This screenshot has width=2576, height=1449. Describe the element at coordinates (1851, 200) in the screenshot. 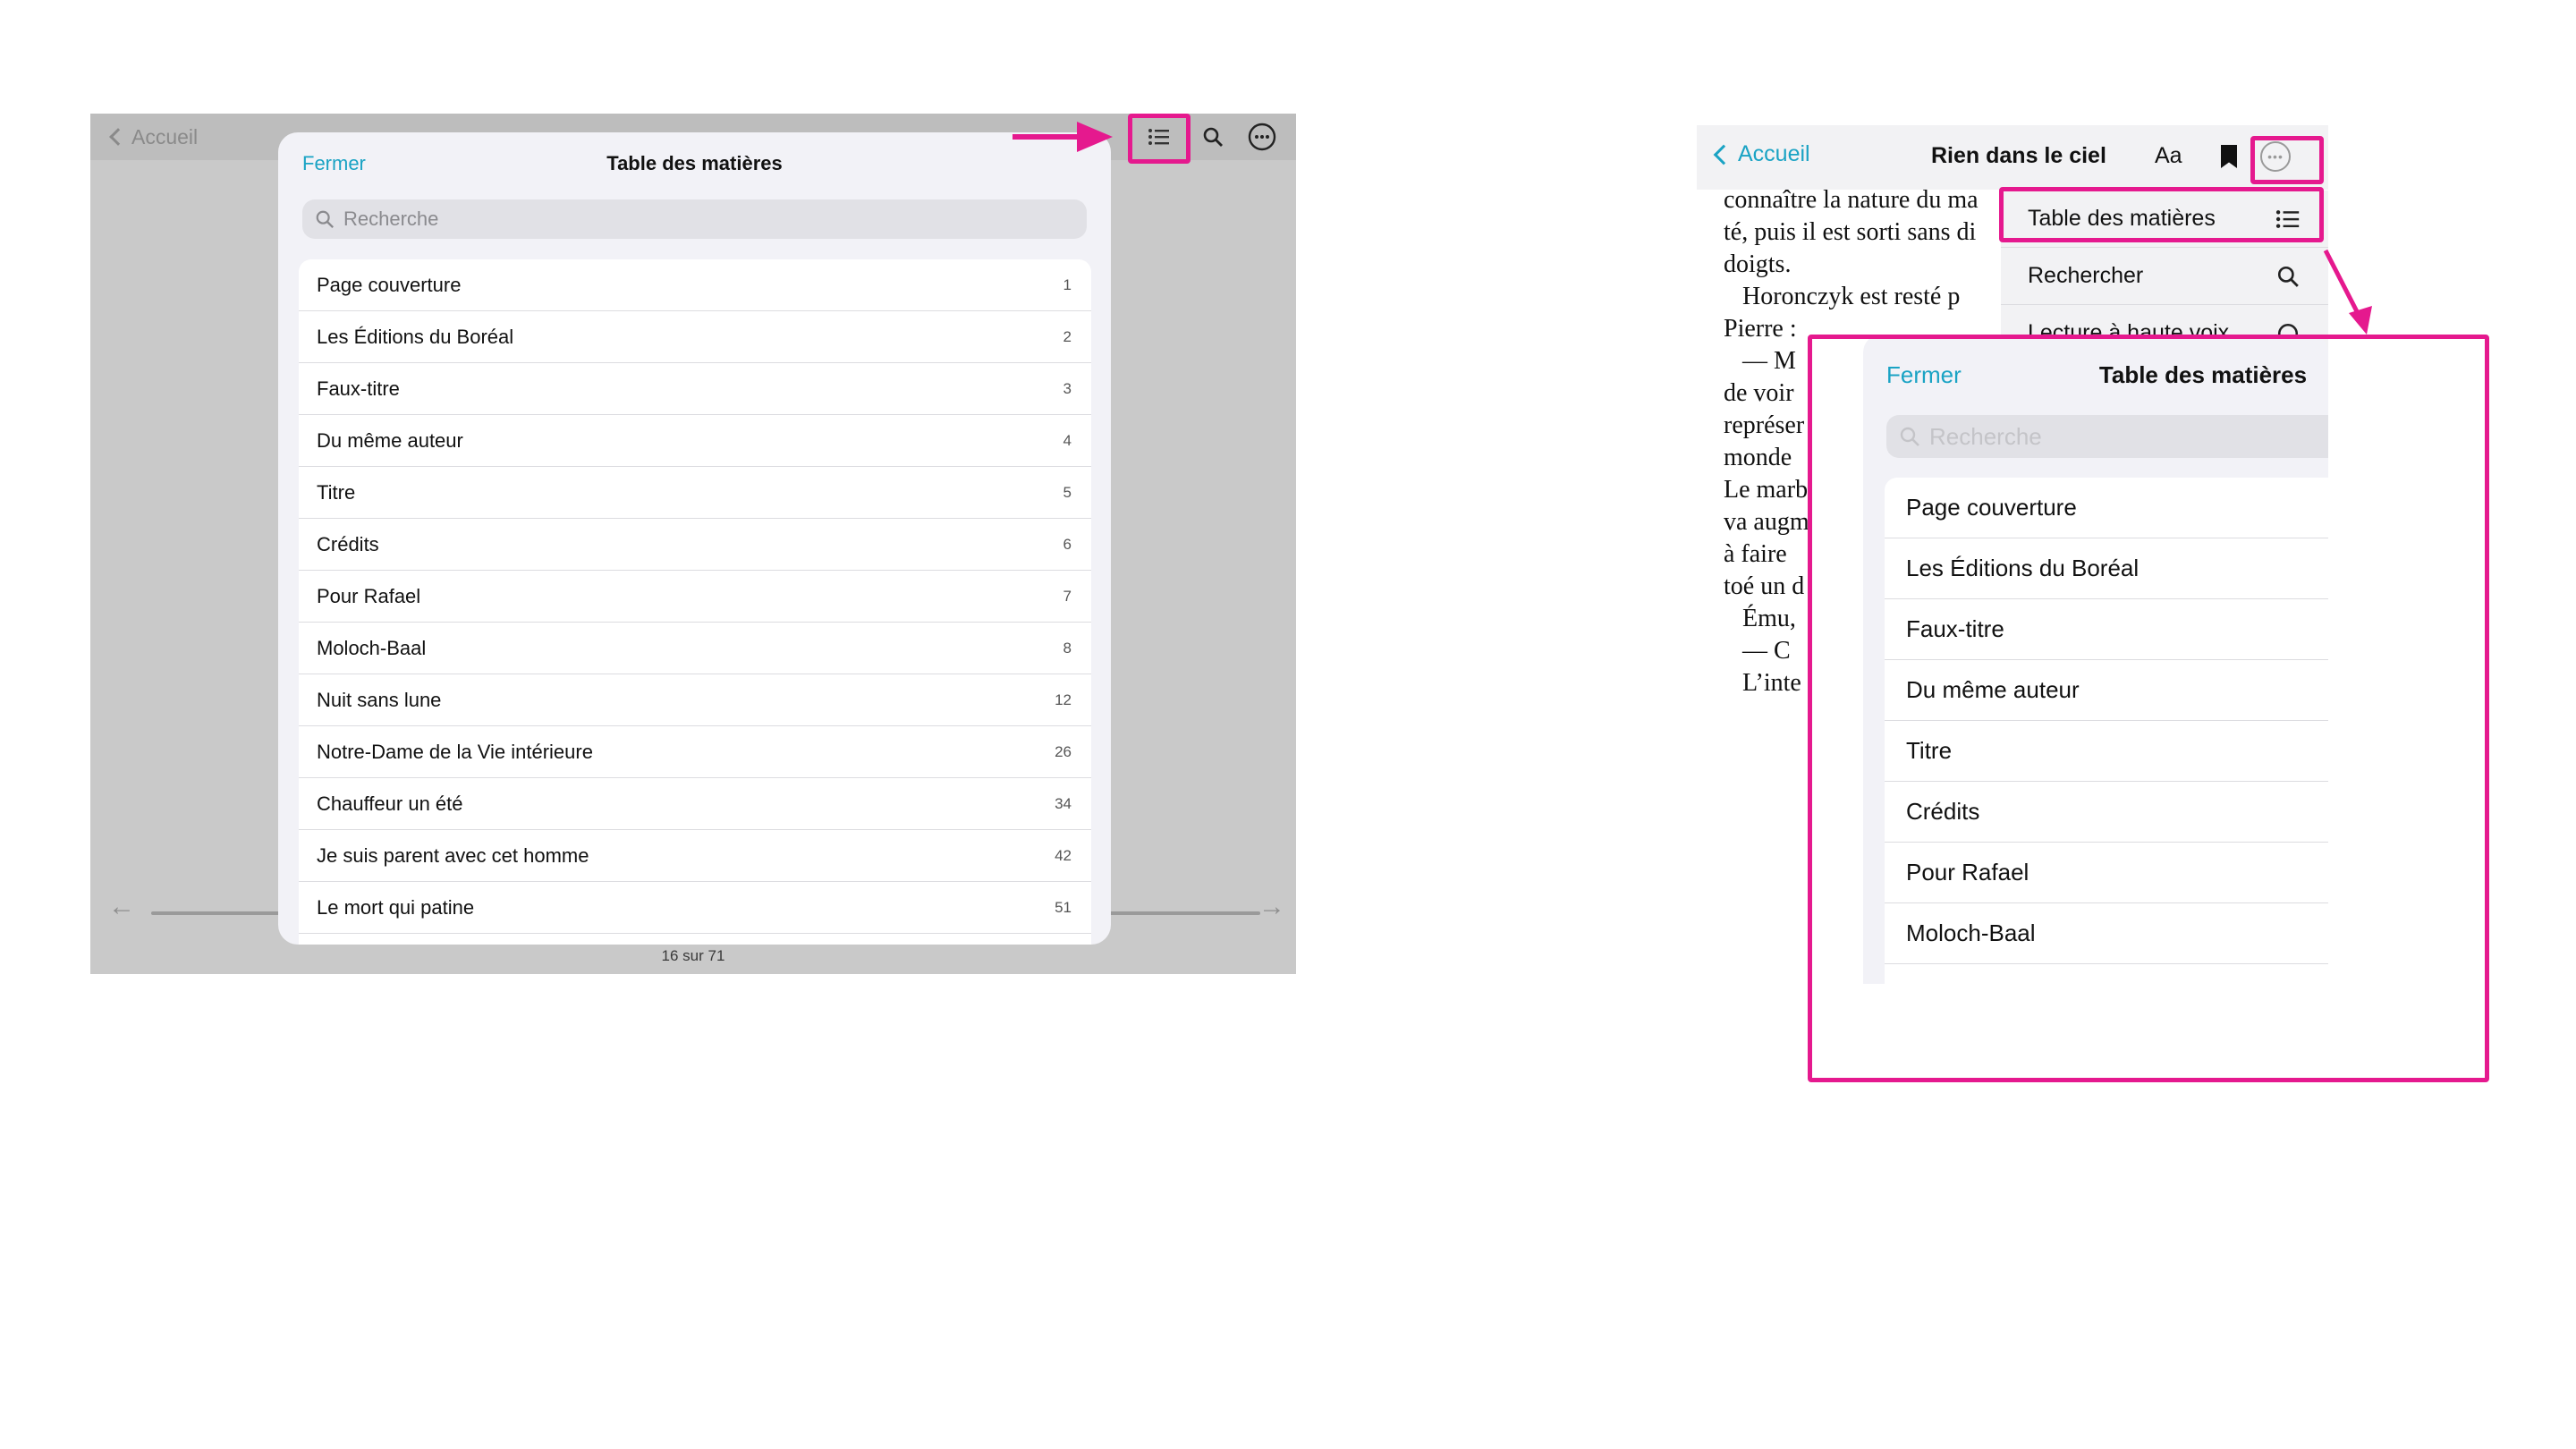

I see `book-text-line: connaître la nature du ma` at that location.